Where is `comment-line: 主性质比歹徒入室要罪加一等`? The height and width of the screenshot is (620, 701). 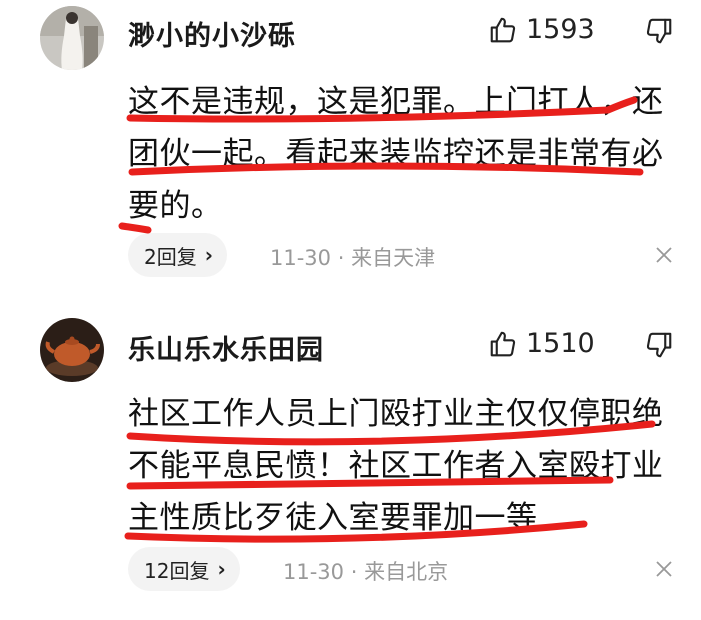
comment-line: 主性质比歹徒入室要罪加一等 is located at coordinates (333, 518).